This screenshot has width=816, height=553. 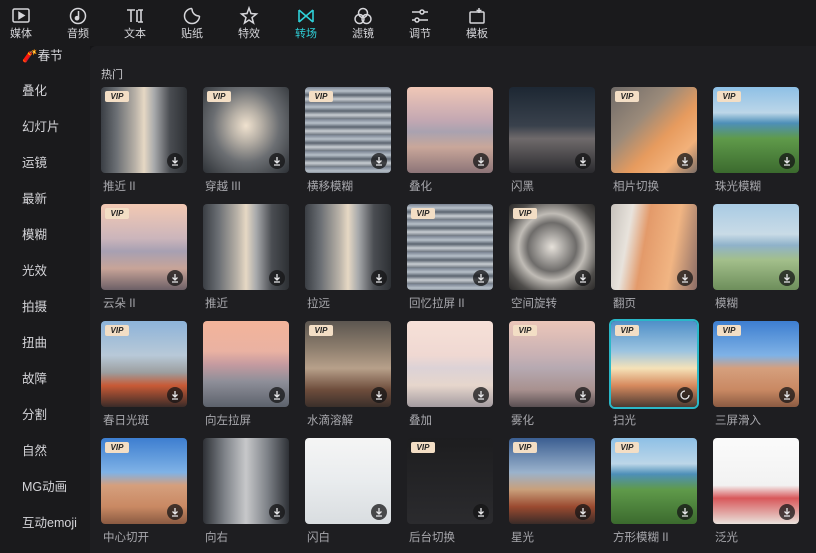 I want to click on transition-label: 闪黑, so click(x=522, y=187).